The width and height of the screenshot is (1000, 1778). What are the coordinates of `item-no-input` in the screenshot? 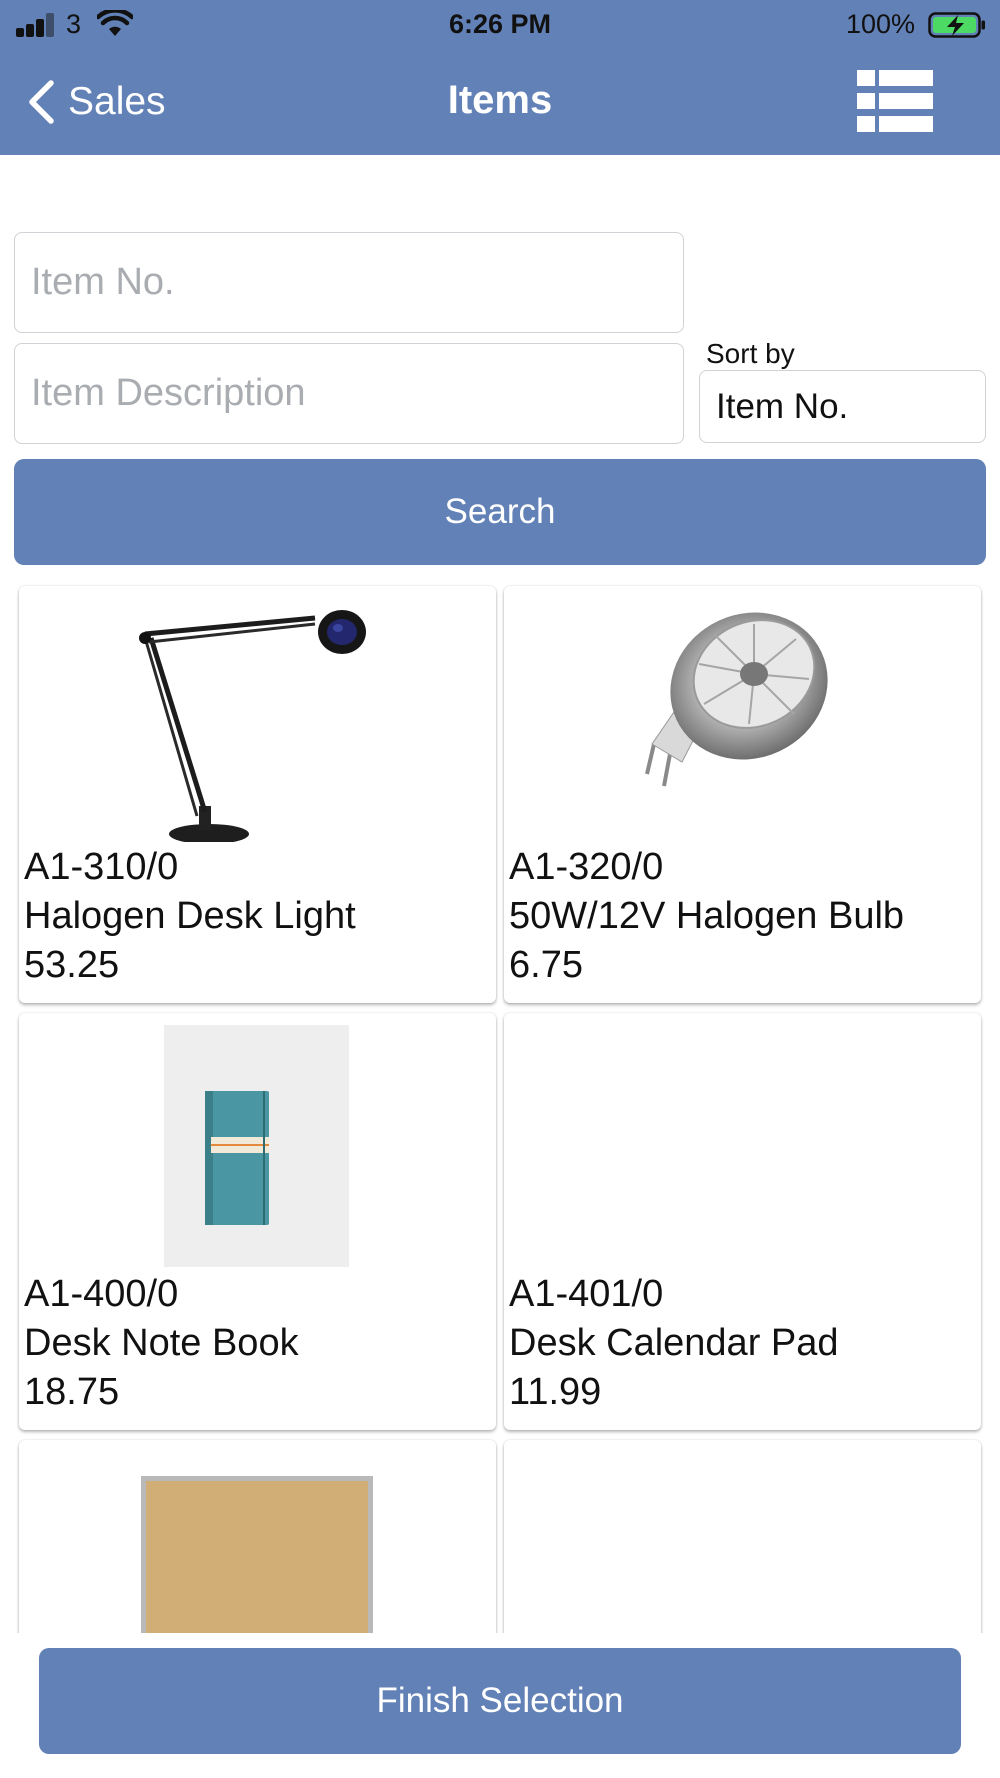 It's located at (349, 282).